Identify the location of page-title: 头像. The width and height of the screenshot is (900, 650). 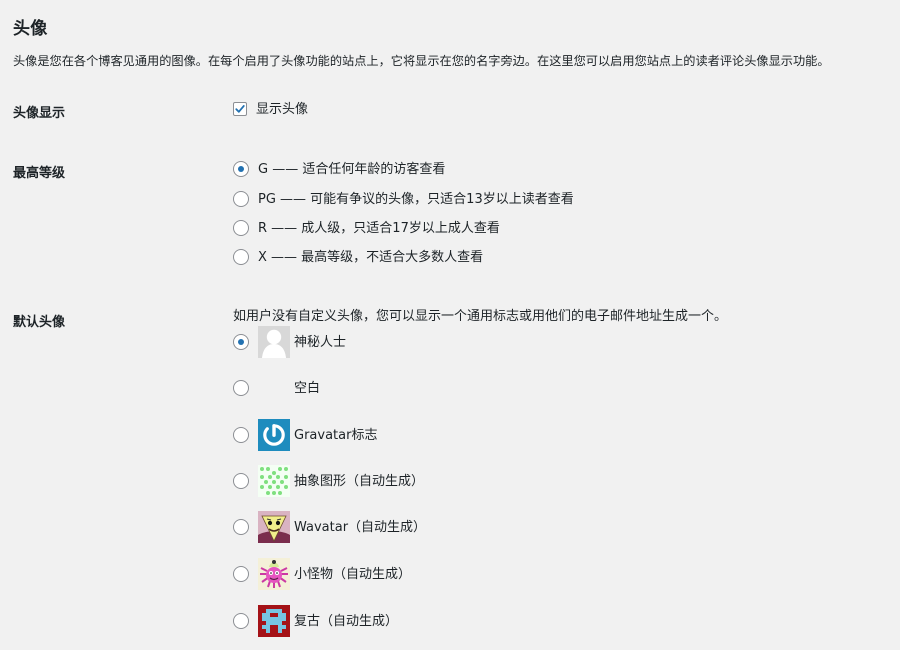
(30, 29).